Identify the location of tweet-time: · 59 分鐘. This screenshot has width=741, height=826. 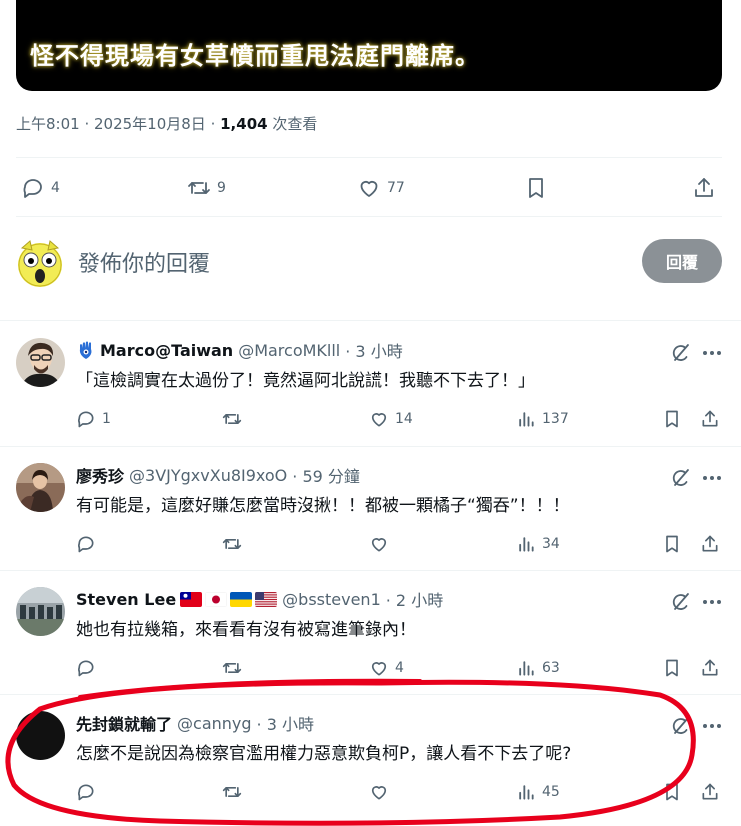
(326, 475).